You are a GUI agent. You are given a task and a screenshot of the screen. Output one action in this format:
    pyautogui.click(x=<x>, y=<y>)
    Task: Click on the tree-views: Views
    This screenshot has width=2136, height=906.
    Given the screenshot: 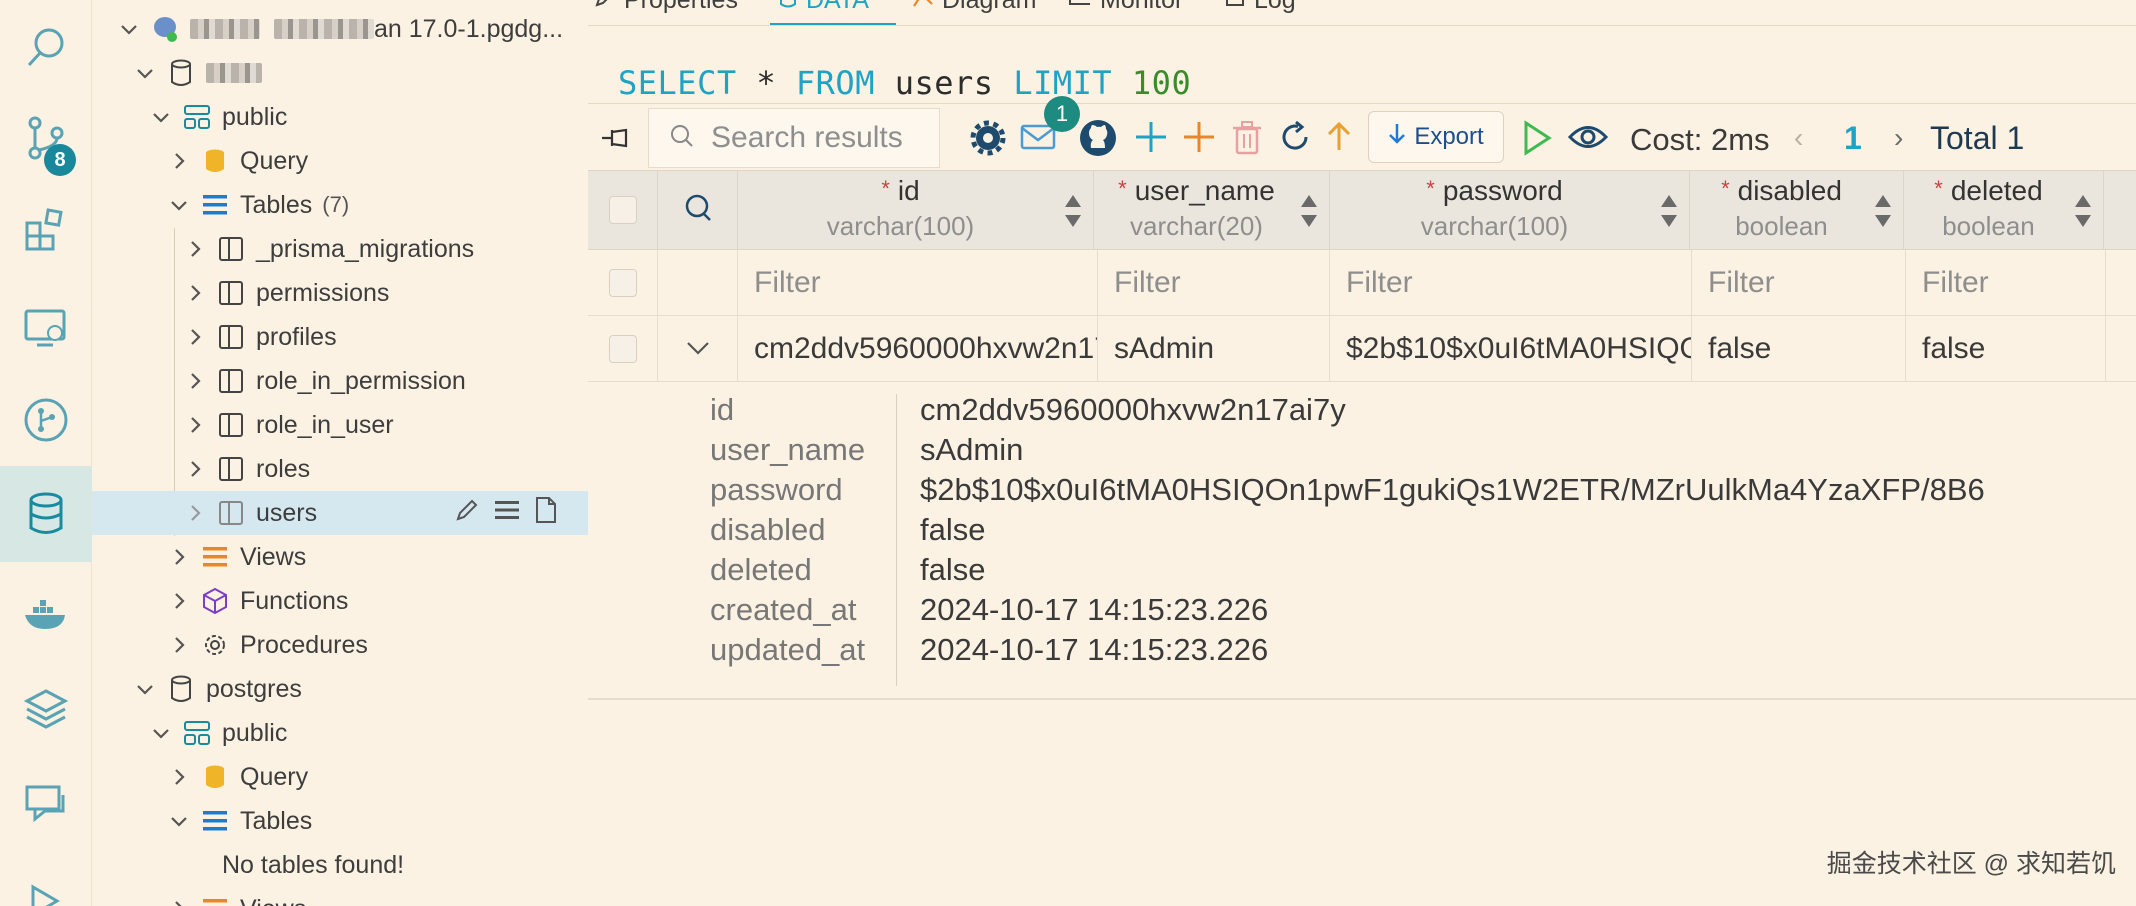 What is the action you would take?
    pyautogui.click(x=340, y=557)
    